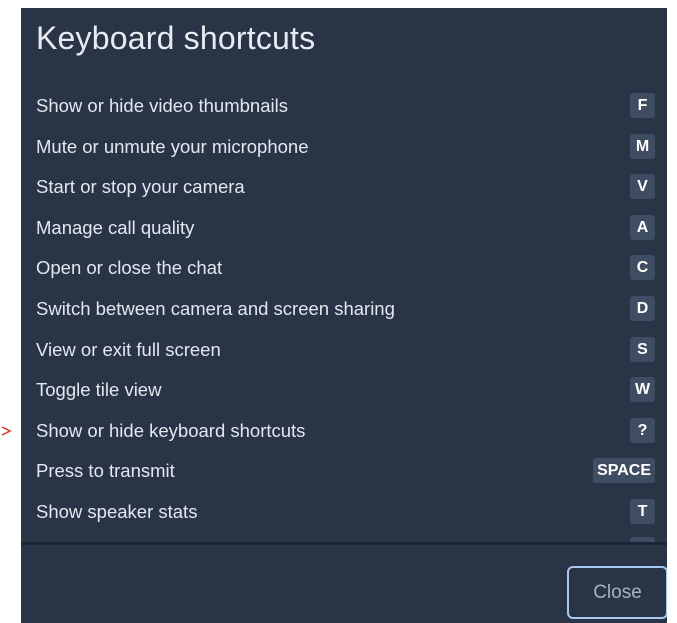  What do you see at coordinates (642, 268) in the screenshot?
I see `key-badge: C` at bounding box center [642, 268].